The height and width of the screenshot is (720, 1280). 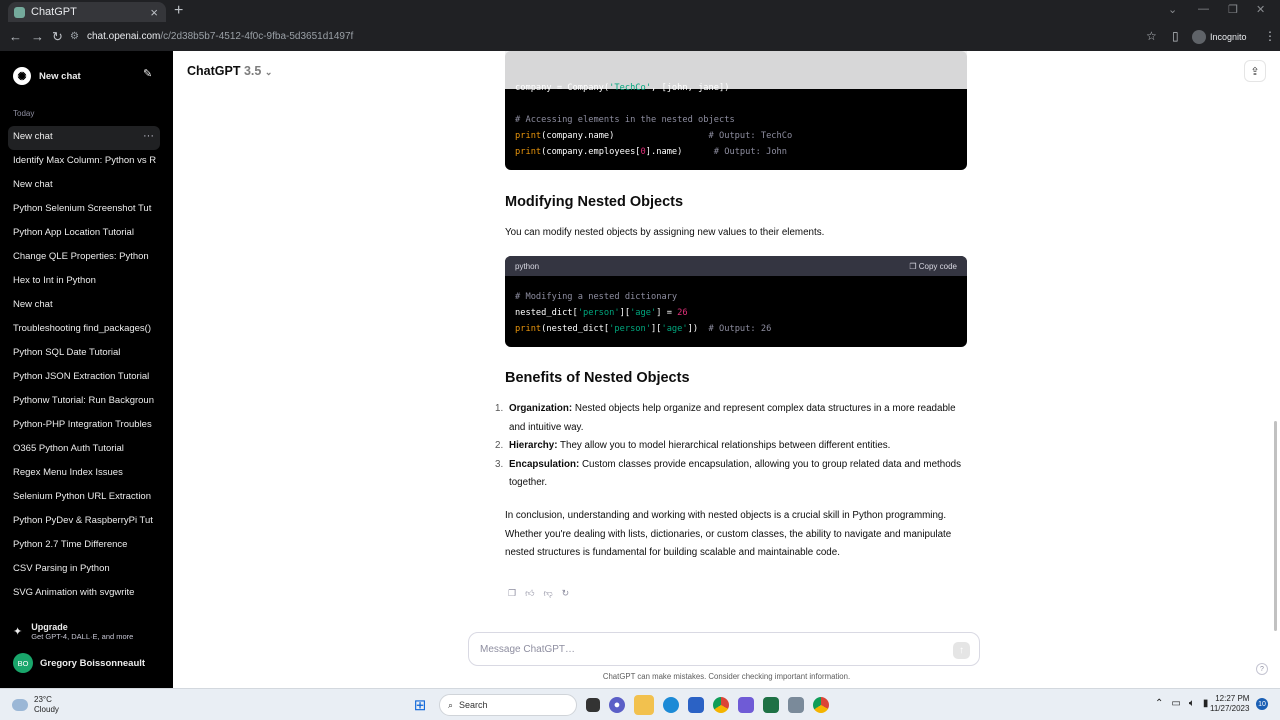 What do you see at coordinates (1151, 36) in the screenshot?
I see `bookmark-star-icon: ☆` at bounding box center [1151, 36].